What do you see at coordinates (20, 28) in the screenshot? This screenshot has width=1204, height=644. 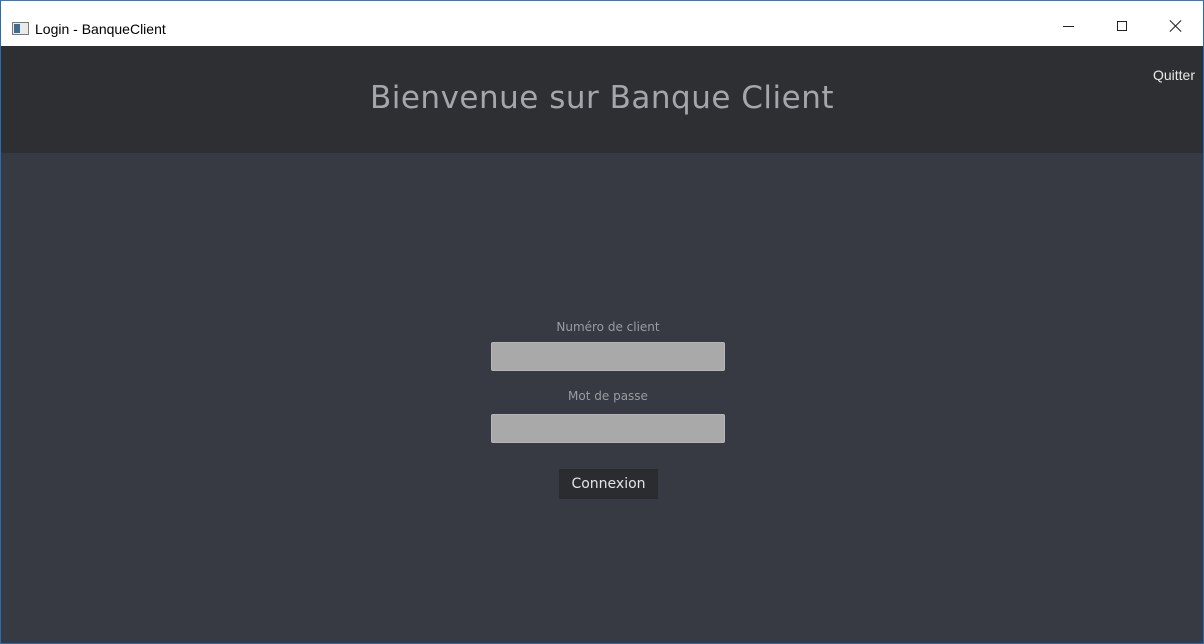 I see `app-window-icon` at bounding box center [20, 28].